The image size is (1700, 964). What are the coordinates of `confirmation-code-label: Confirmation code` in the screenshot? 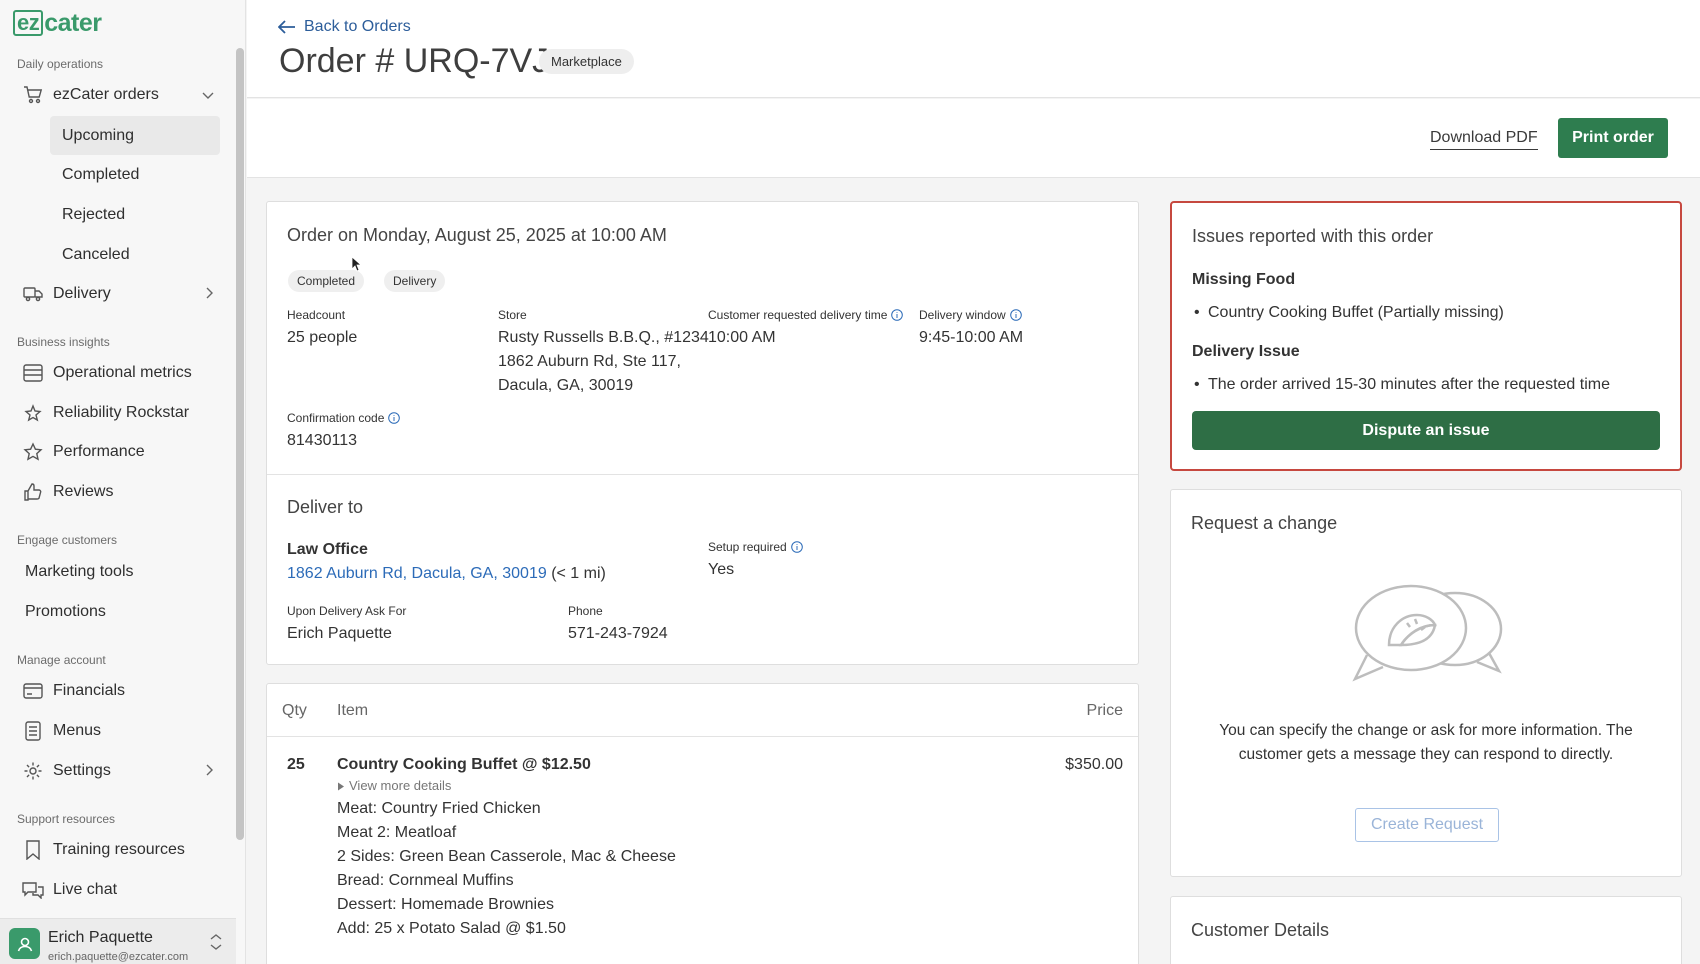 It's located at (344, 418).